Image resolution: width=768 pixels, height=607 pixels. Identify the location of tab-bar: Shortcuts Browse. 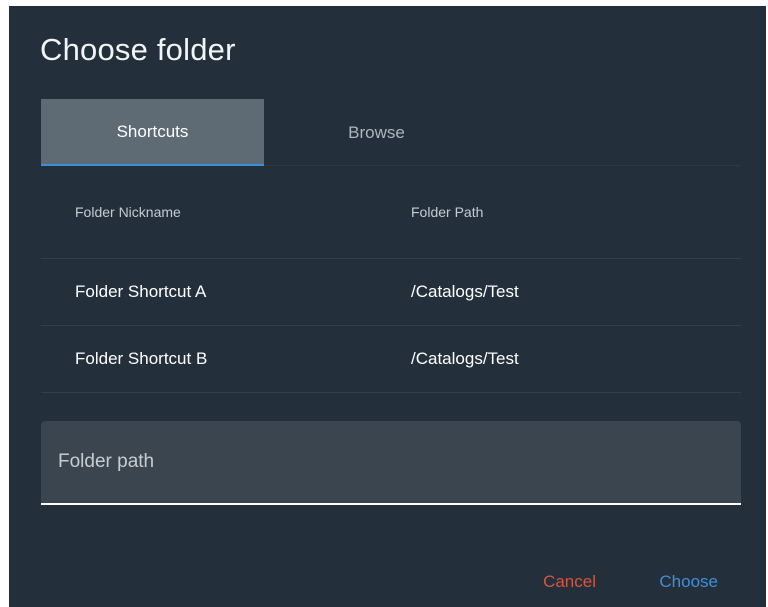
(391, 132).